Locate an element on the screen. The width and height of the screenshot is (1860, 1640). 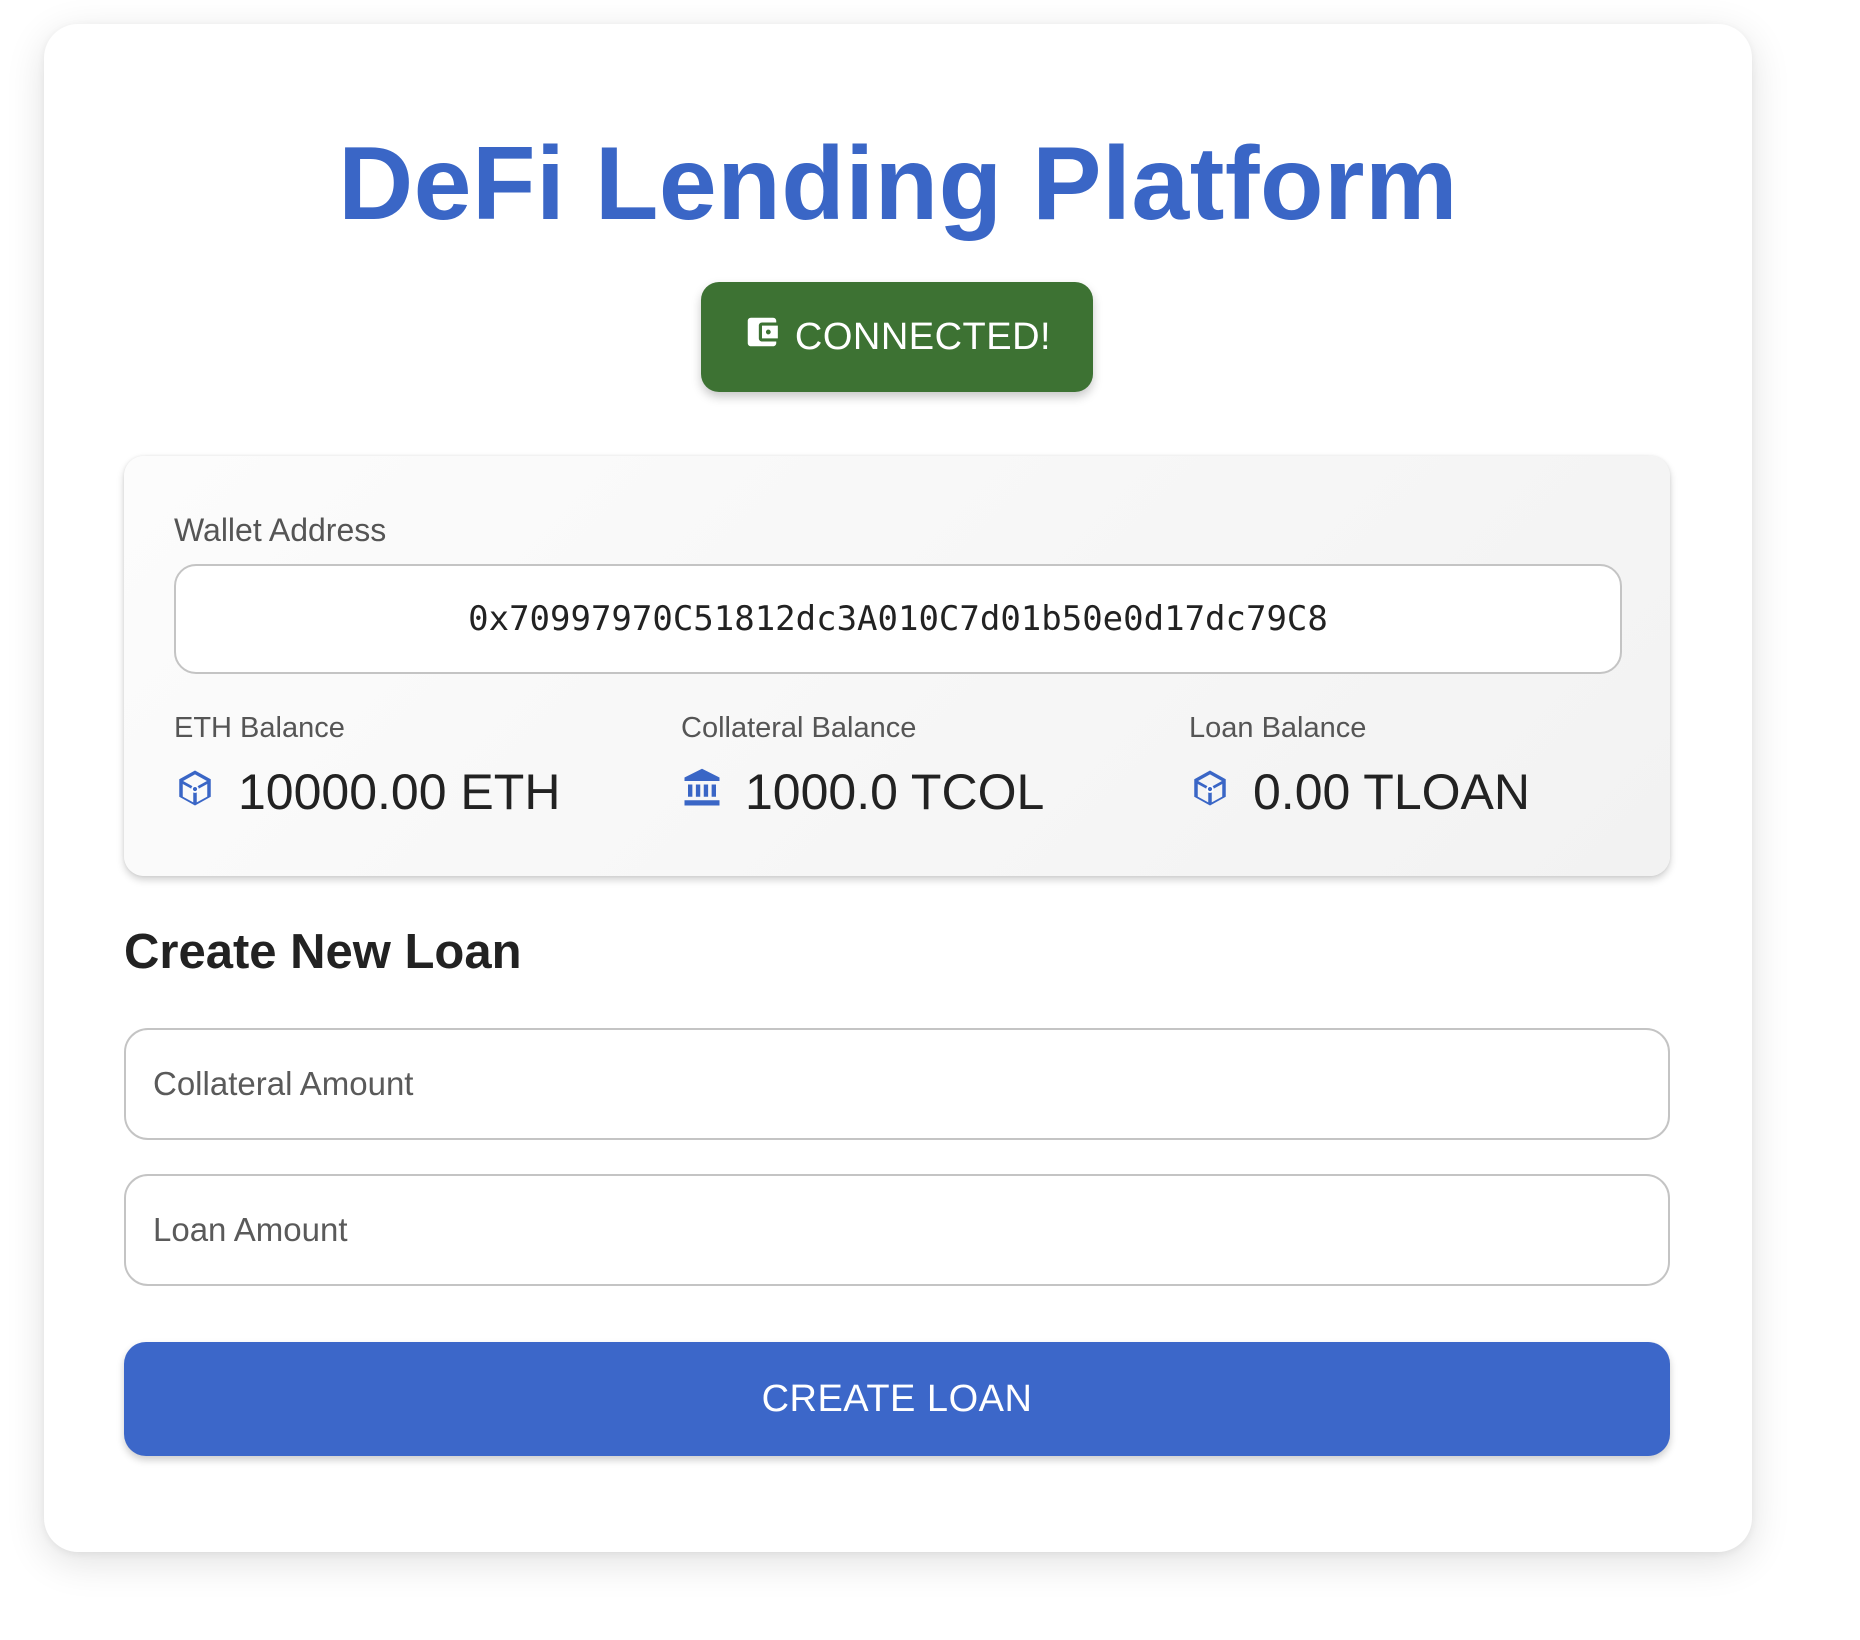
wallet-address-label: Wallet Address is located at coordinates (280, 530).